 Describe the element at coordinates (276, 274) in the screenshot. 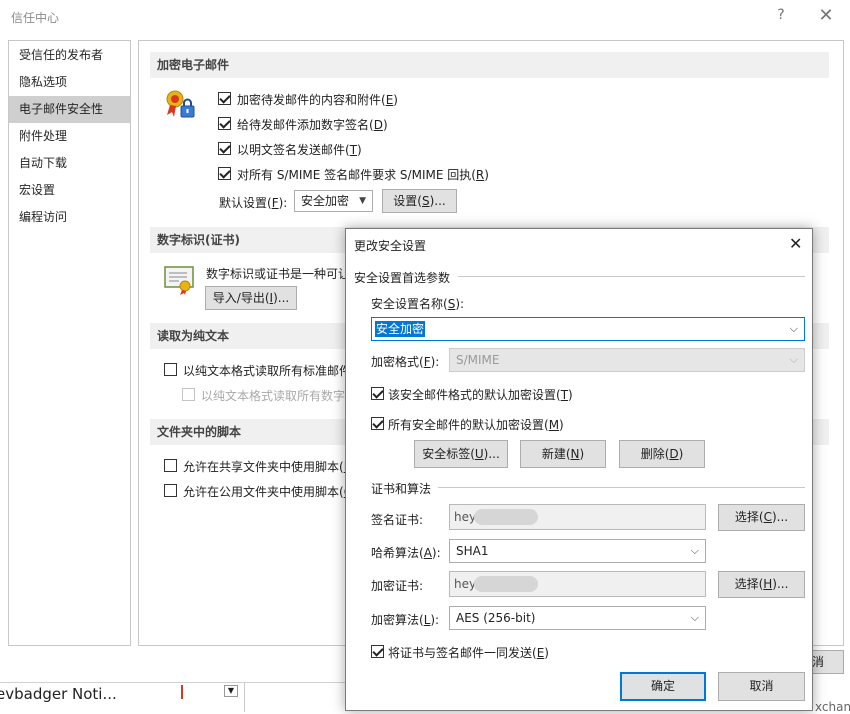

I see `digital-id-description: 数字标识或证书是一种可让你在电子交易中证明身份的文档。` at that location.